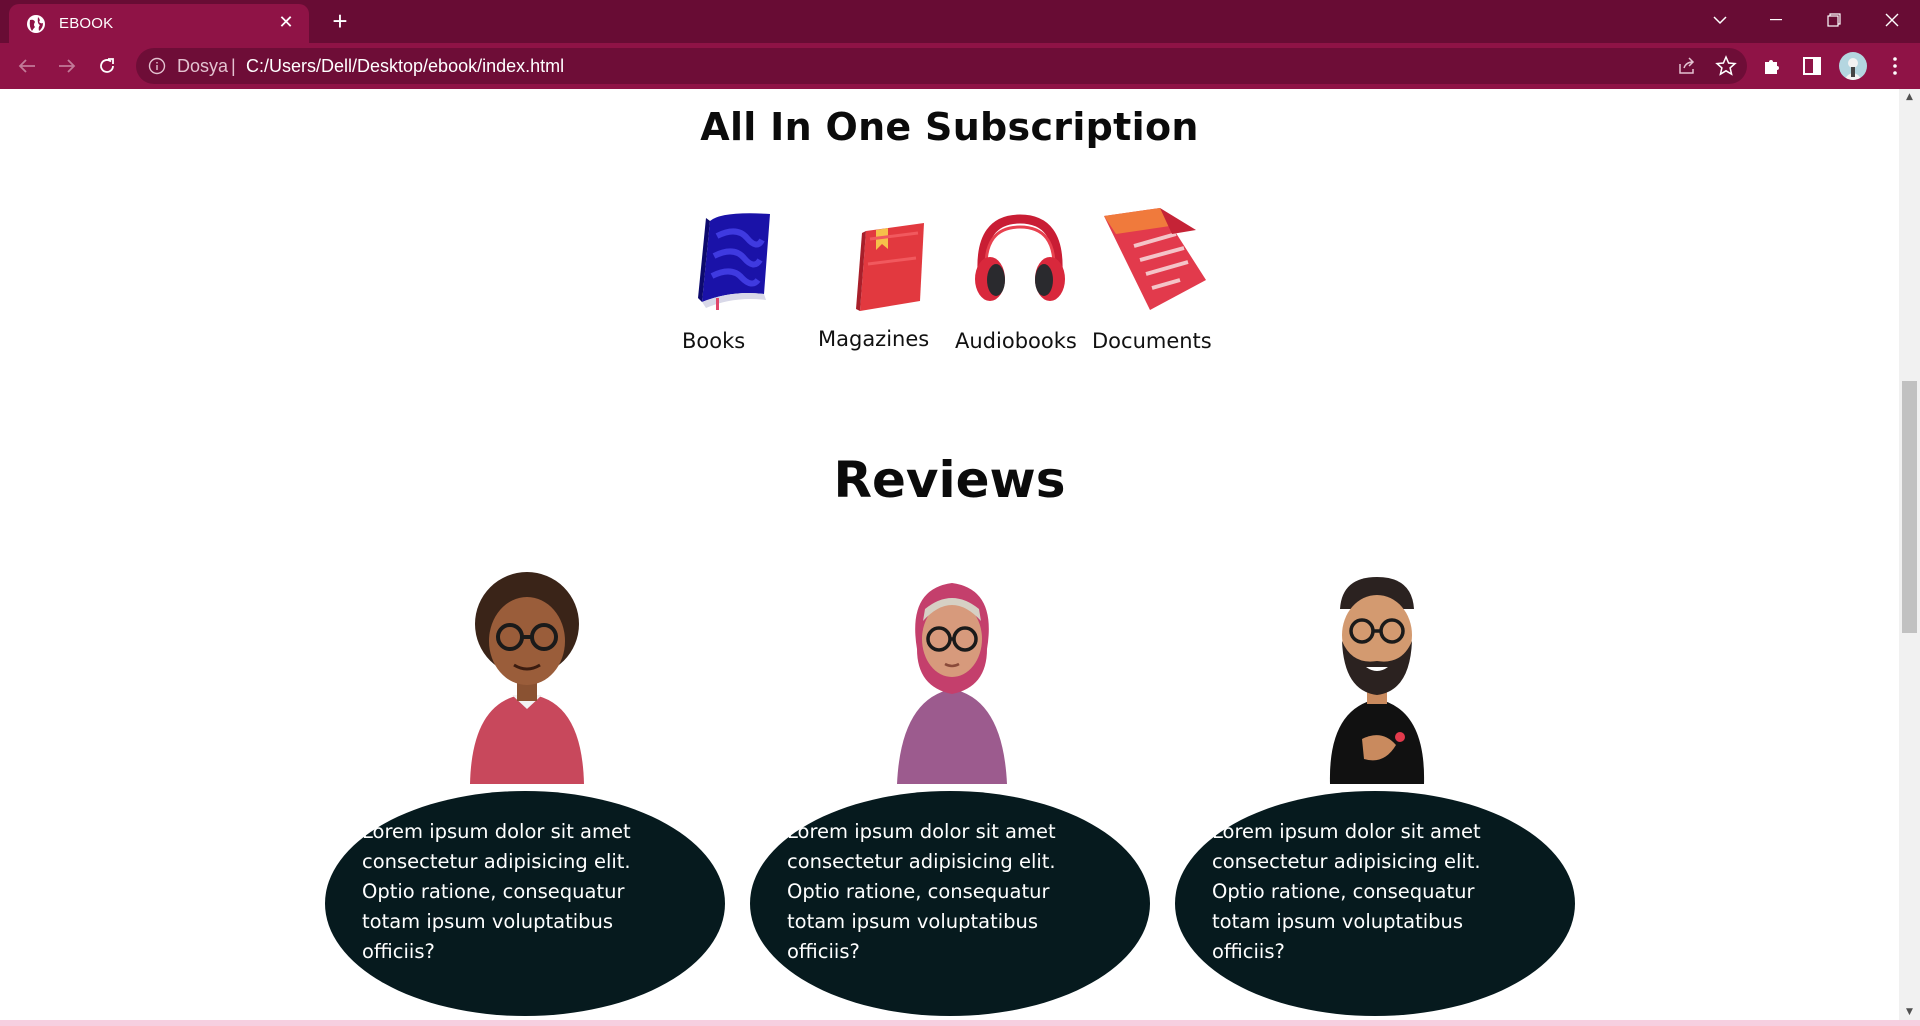 This screenshot has height=1026, width=1920. I want to click on back-button, so click(27, 66).